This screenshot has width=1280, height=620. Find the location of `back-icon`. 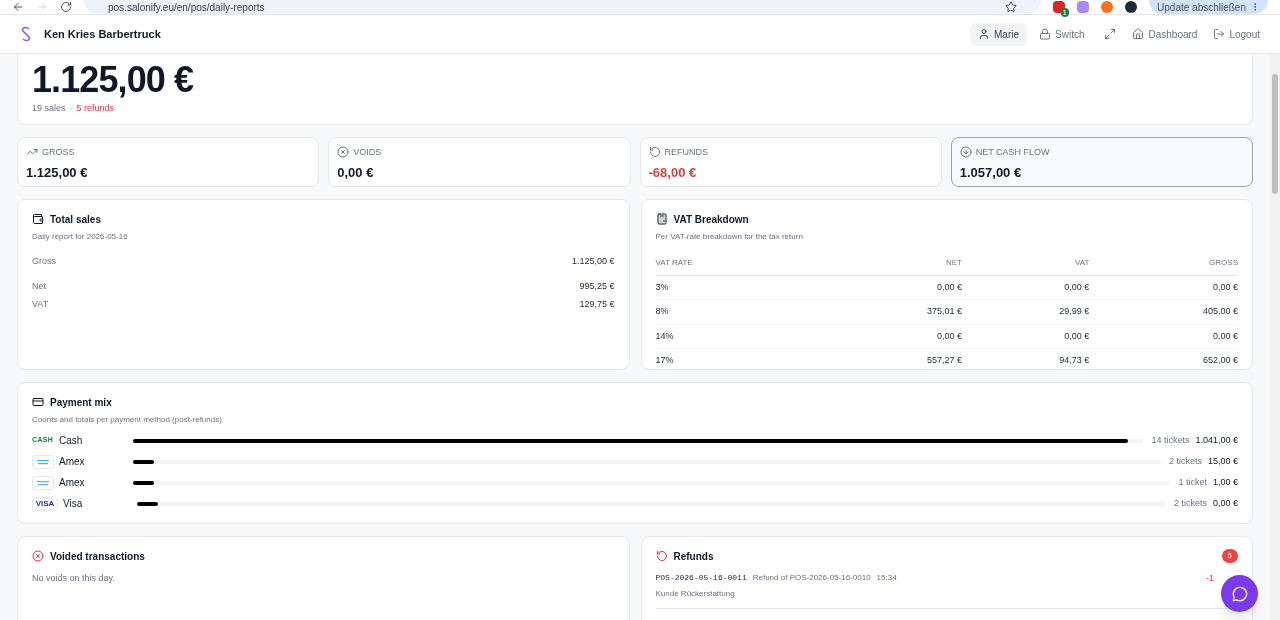

back-icon is located at coordinates (18, 7).